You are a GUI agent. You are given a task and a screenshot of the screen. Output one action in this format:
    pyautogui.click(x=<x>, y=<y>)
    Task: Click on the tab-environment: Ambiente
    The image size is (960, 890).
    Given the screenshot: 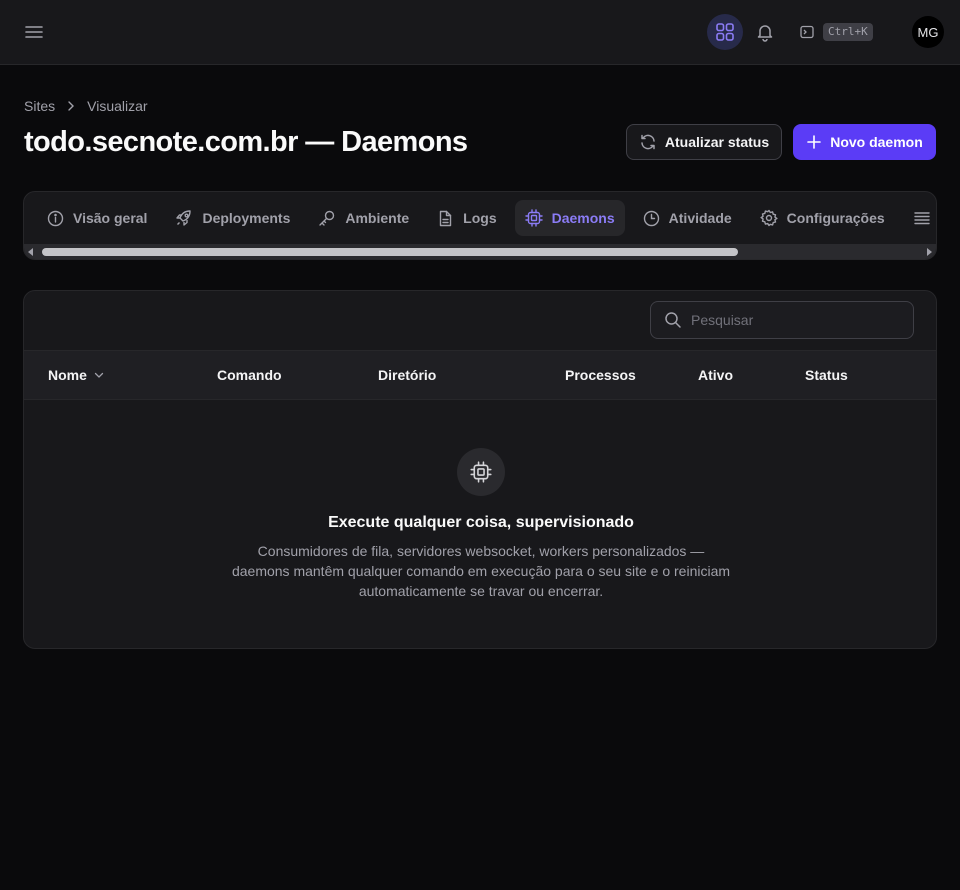 What is the action you would take?
    pyautogui.click(x=363, y=218)
    